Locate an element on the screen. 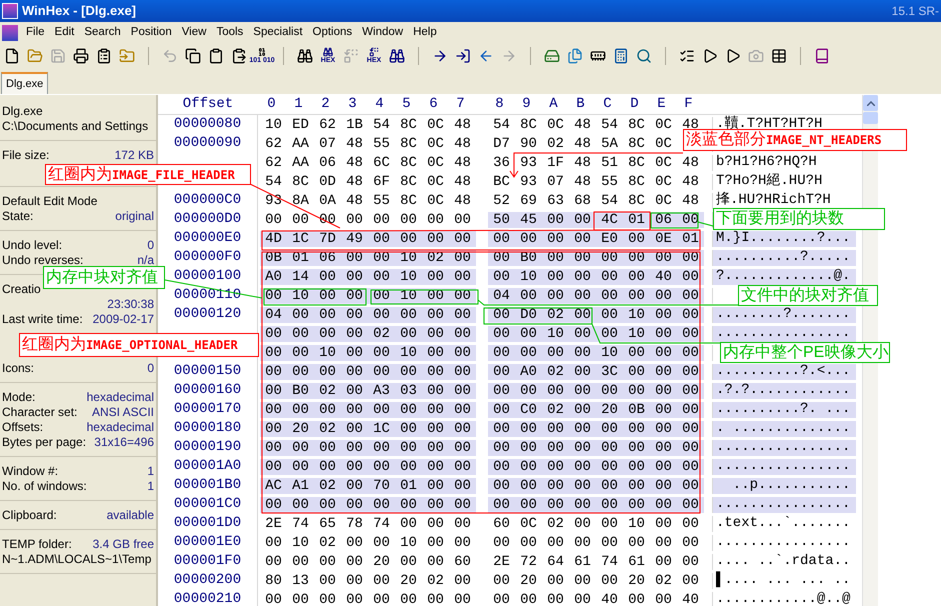 The width and height of the screenshot is (941, 606). info-text: Creatio is located at coordinates (22, 289).